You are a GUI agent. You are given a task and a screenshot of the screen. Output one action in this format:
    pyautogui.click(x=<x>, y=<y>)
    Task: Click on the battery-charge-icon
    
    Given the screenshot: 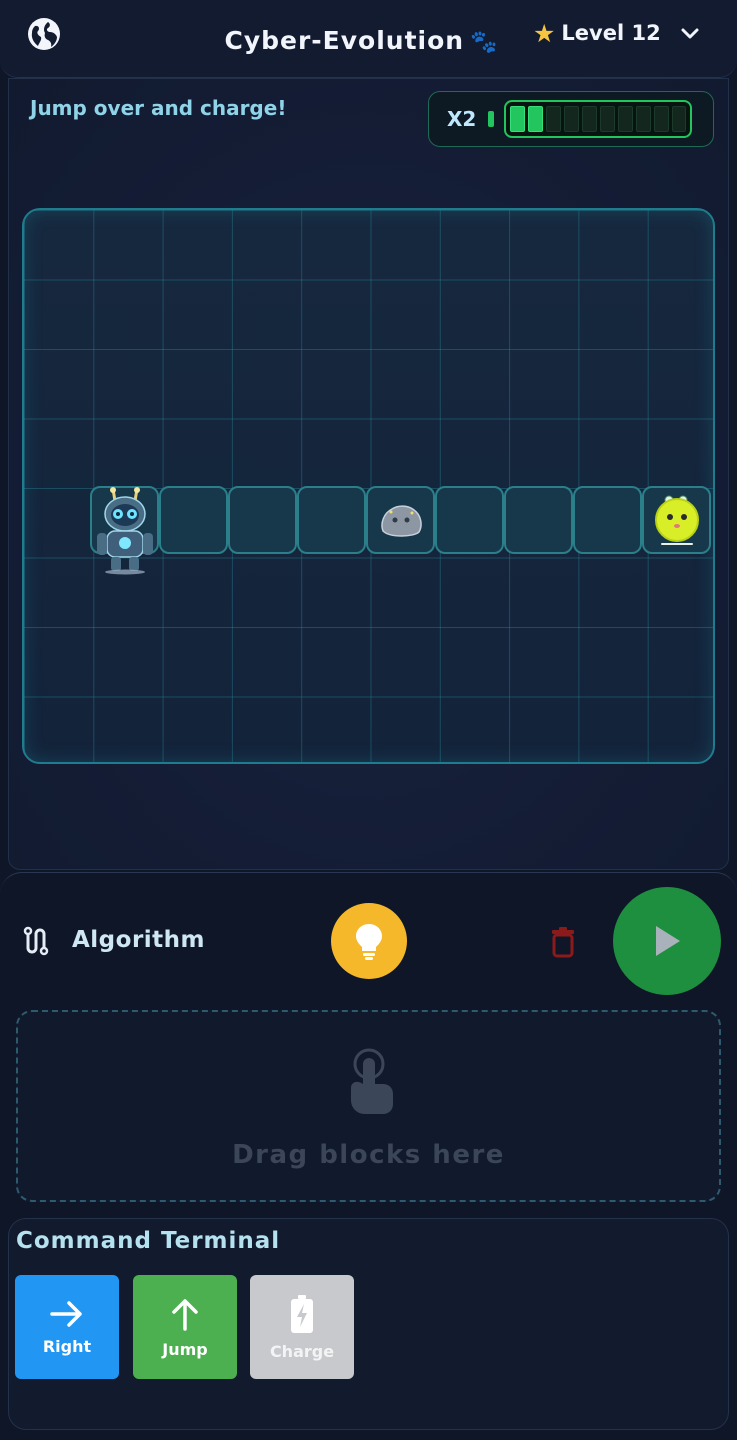 What is the action you would take?
    pyautogui.click(x=302, y=1313)
    